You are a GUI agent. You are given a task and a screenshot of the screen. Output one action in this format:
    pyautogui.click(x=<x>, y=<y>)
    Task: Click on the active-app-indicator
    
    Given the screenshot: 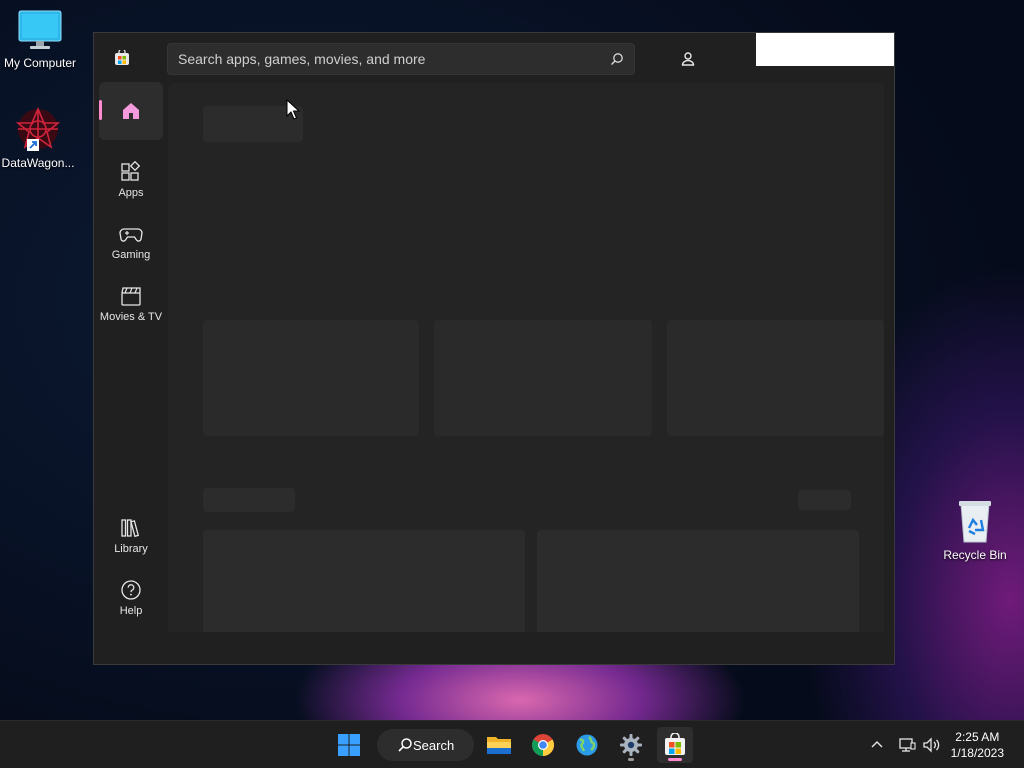 What is the action you would take?
    pyautogui.click(x=675, y=759)
    